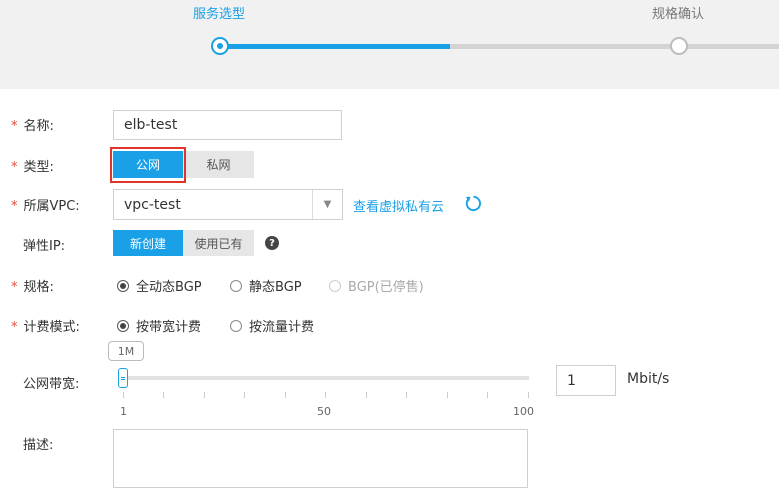 The width and height of the screenshot is (779, 501). I want to click on bandwidth-unit: Mbit/s, so click(648, 379).